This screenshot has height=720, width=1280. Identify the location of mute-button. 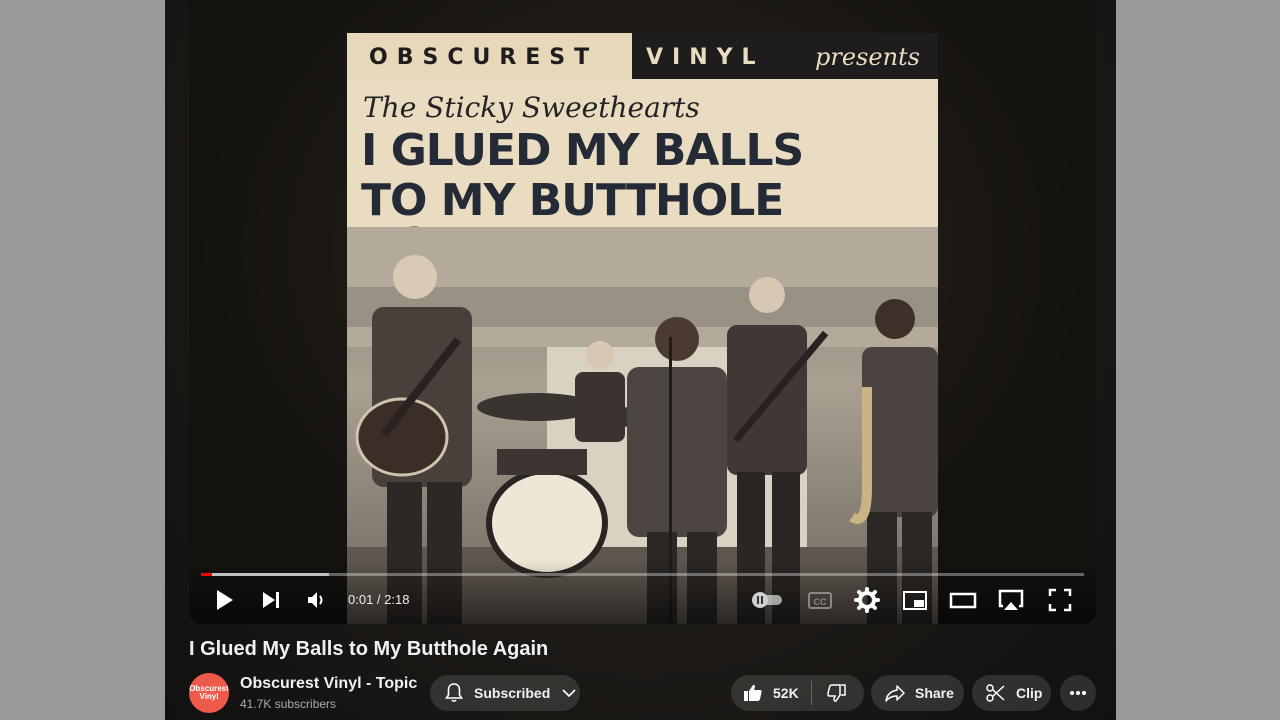
(317, 600).